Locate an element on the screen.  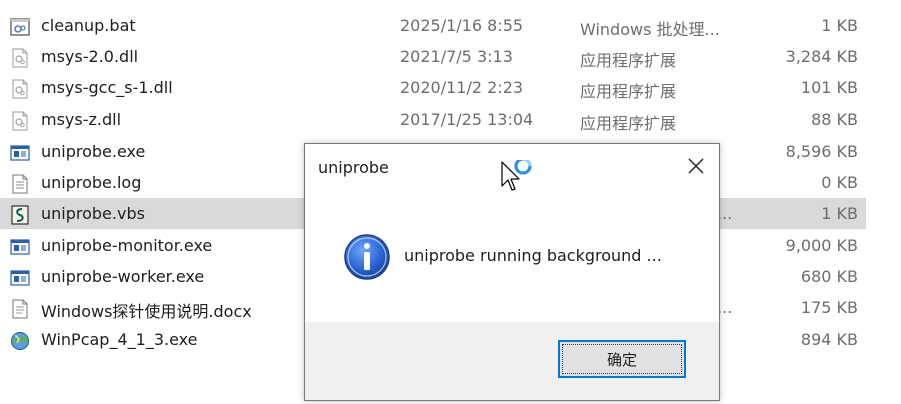
file-name: msys-2.0.dll is located at coordinates (90, 56).